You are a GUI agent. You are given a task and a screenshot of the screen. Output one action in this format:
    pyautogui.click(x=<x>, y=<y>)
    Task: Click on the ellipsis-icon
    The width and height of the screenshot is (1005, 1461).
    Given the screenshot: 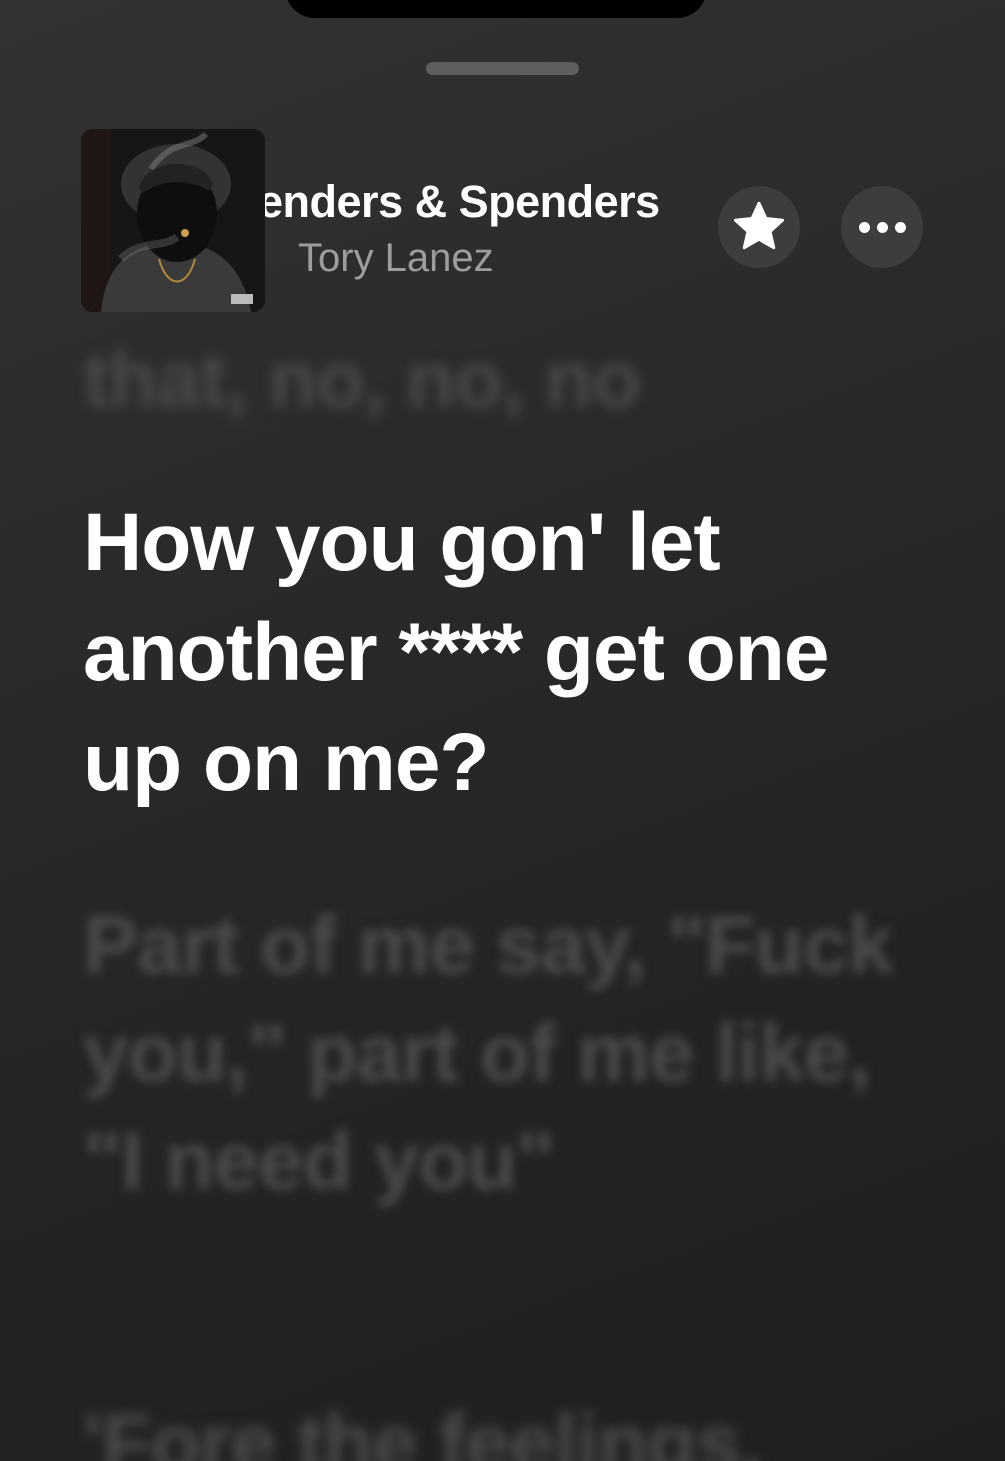 What is the action you would take?
    pyautogui.click(x=882, y=227)
    